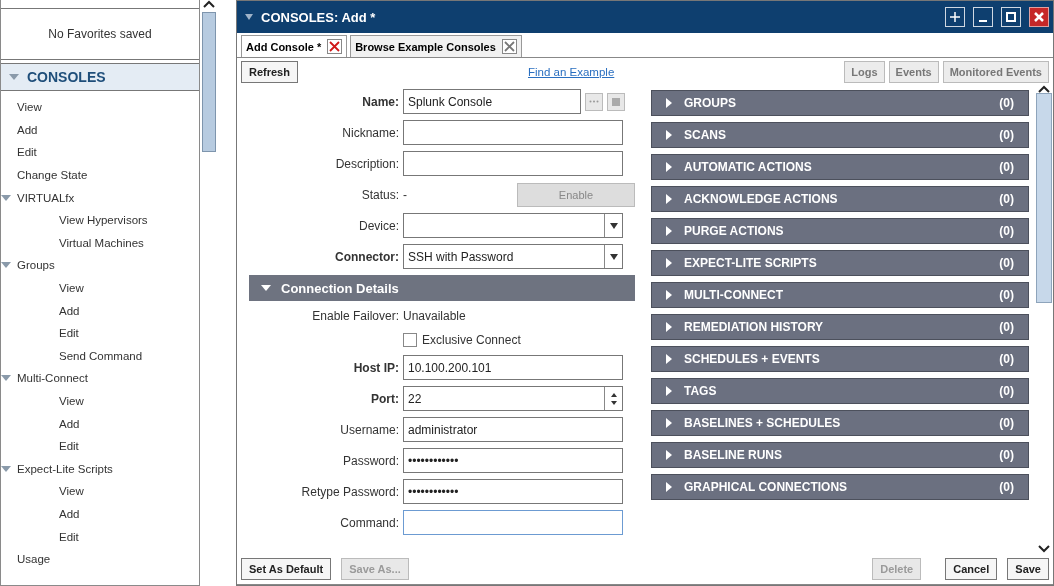  What do you see at coordinates (594, 101) in the screenshot?
I see `dots-icon` at bounding box center [594, 101].